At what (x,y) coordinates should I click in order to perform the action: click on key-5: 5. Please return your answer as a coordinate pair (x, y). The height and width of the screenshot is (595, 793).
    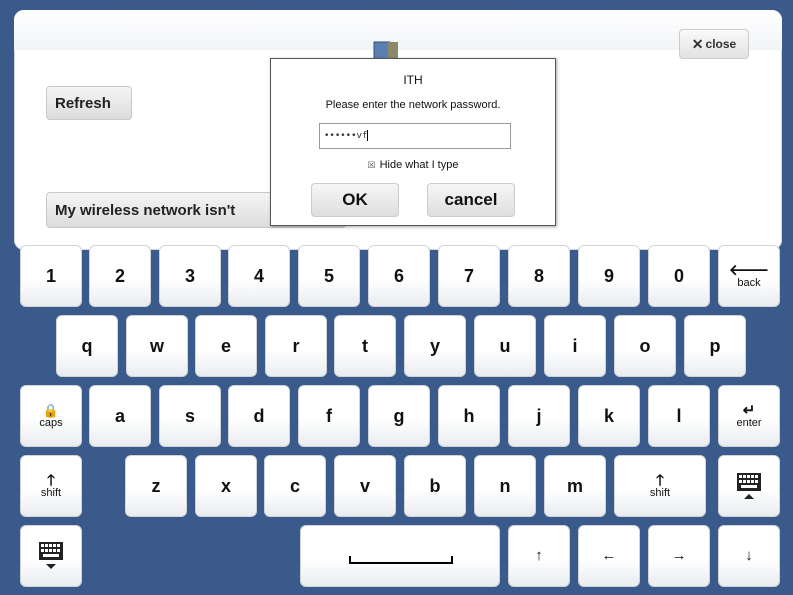
    Looking at the image, I should click on (329, 276).